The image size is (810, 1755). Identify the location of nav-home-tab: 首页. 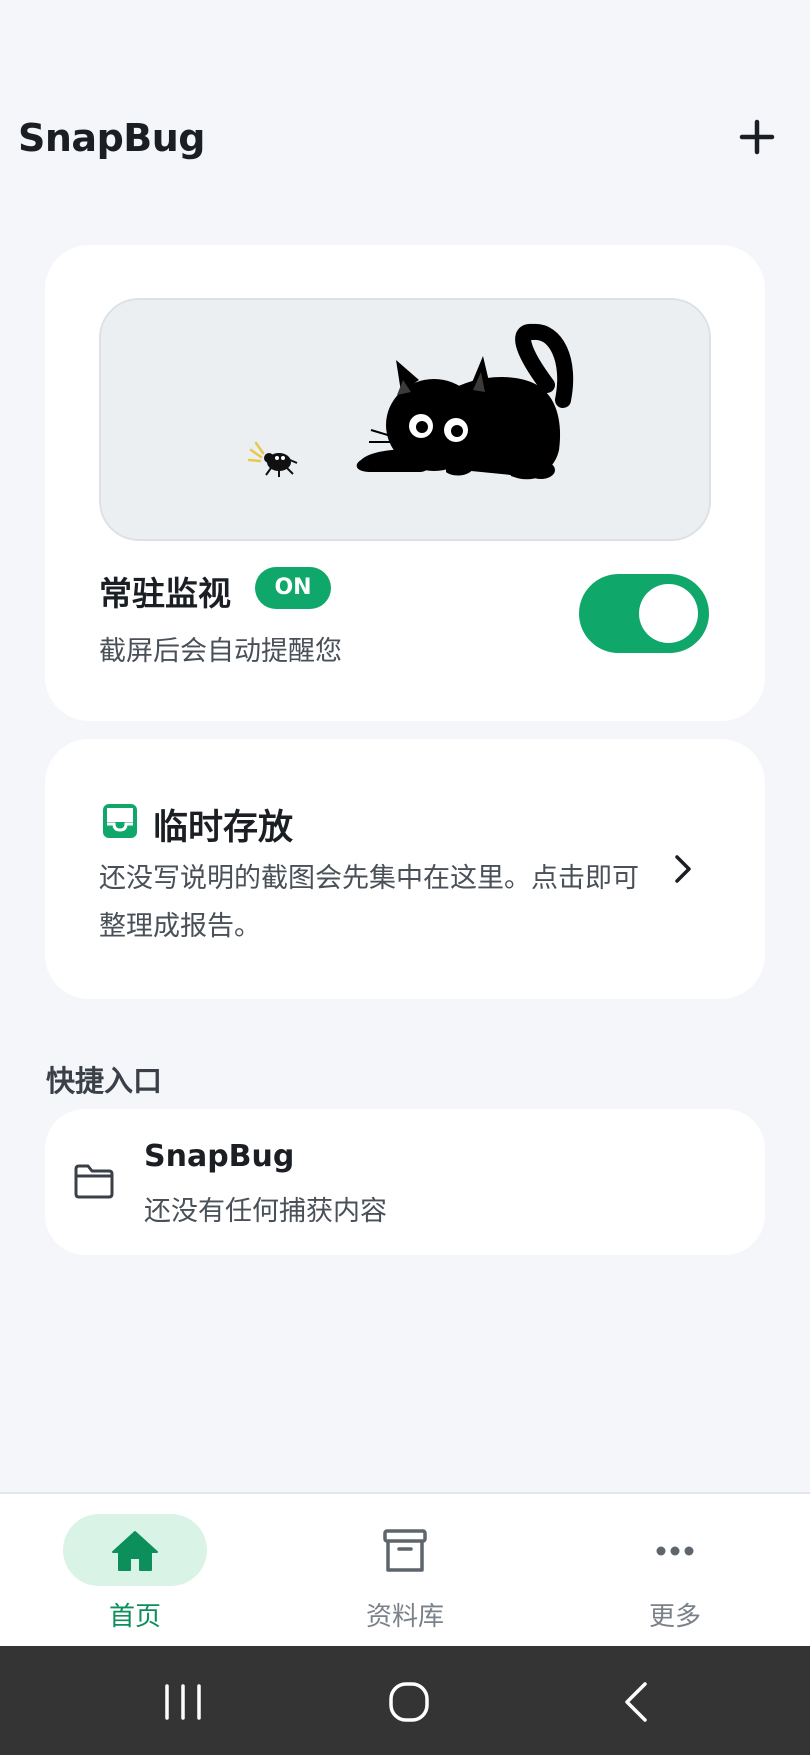
(135, 1571).